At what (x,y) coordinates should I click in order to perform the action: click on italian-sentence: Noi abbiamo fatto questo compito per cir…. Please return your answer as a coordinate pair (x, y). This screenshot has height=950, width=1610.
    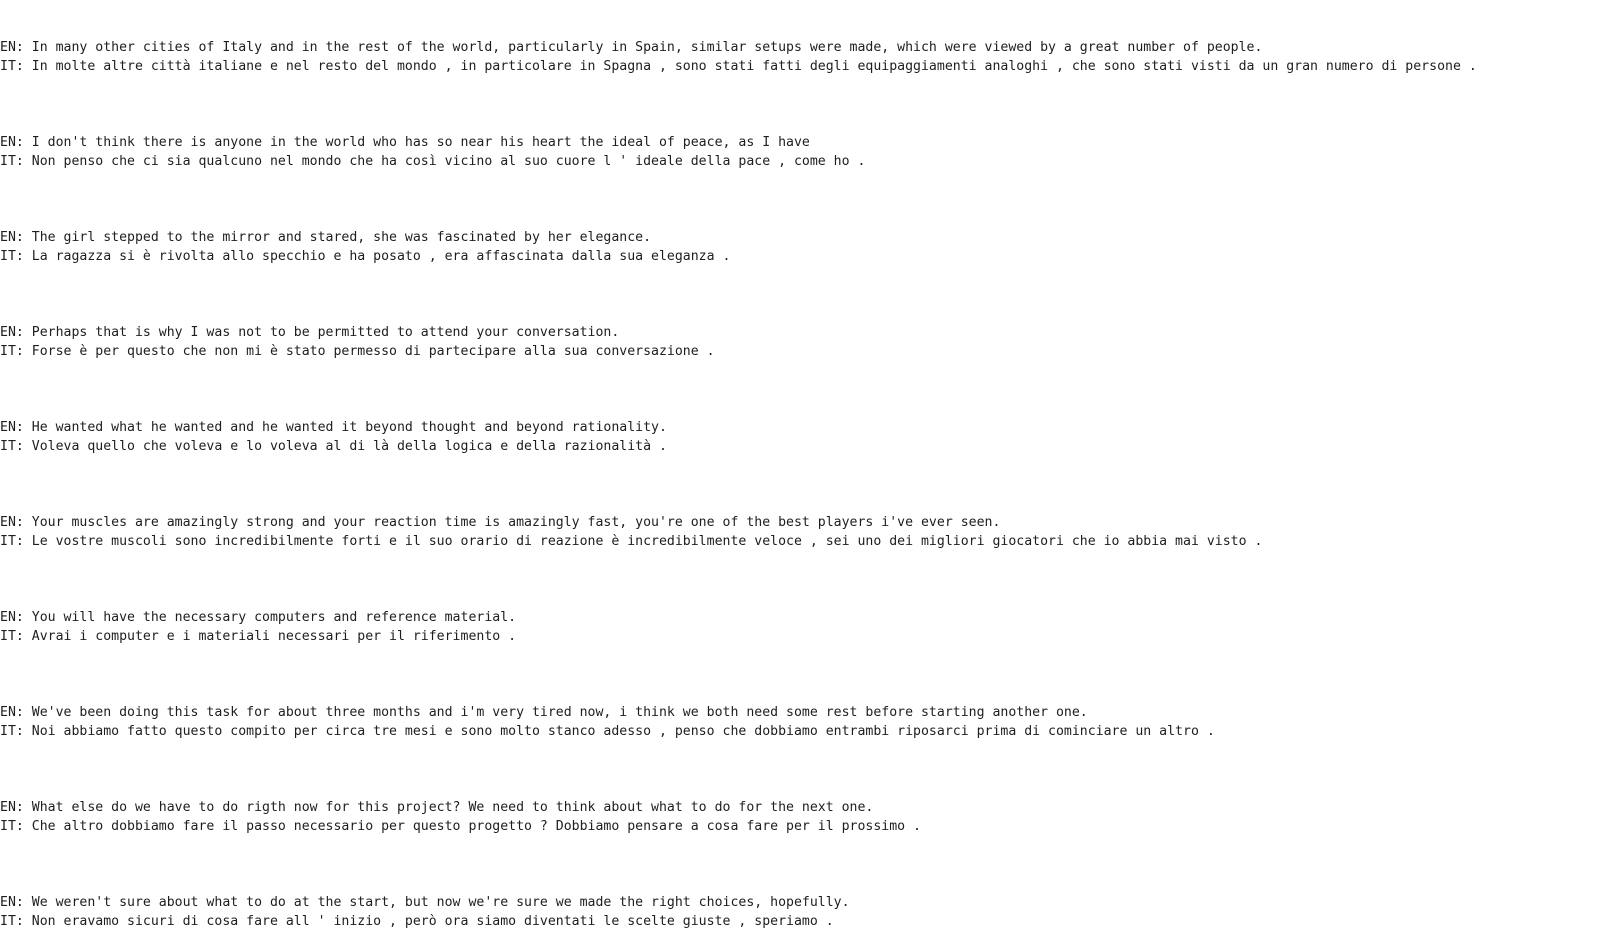
    Looking at the image, I should click on (623, 731).